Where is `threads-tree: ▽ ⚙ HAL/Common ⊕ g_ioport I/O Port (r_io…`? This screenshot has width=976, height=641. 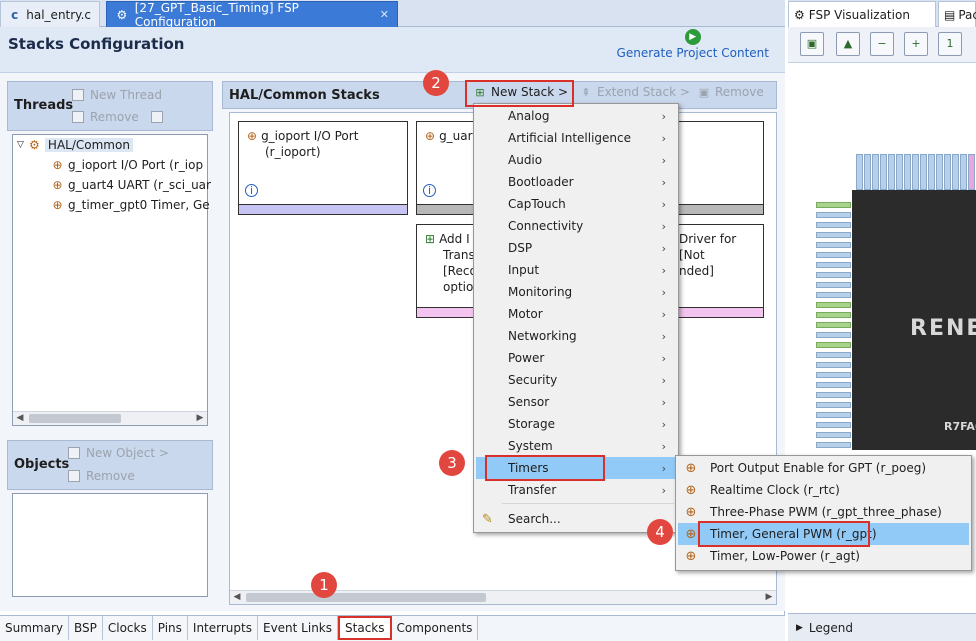
threads-tree: ▽ ⚙ HAL/Common ⊕ g_ioport I/O Port (r_io… is located at coordinates (111, 280).